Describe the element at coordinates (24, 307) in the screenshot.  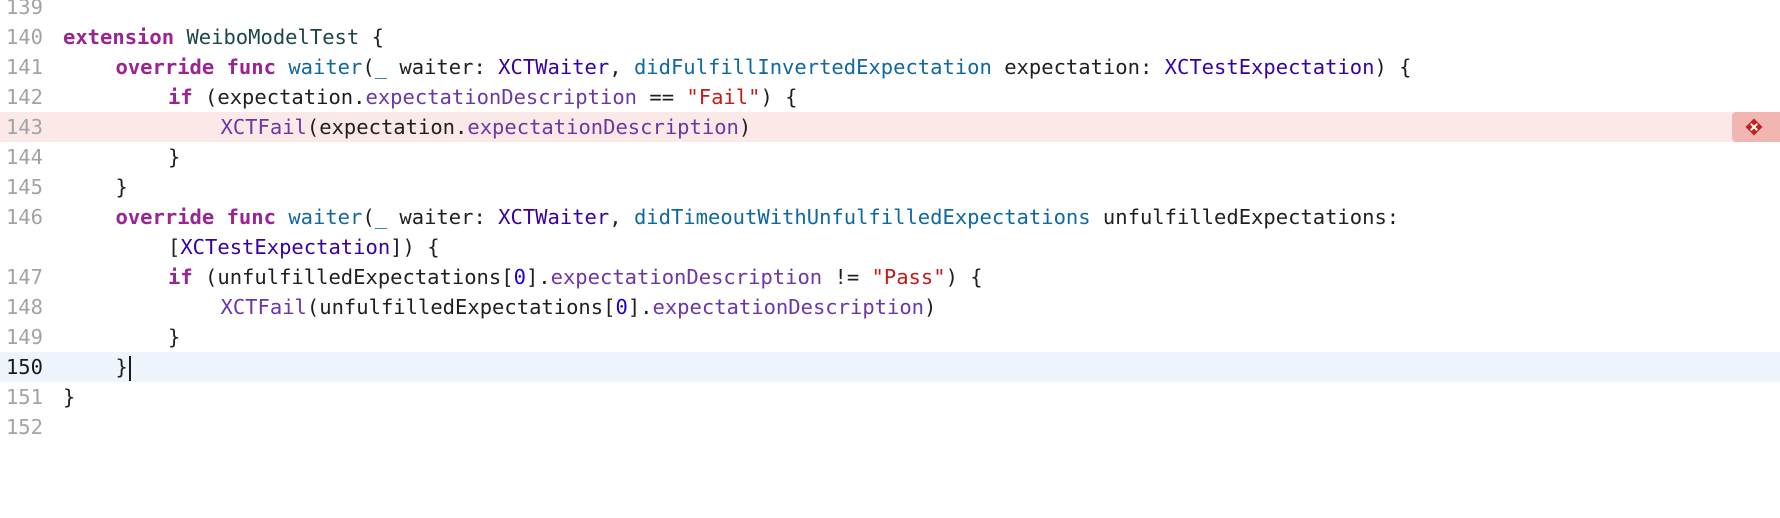
I see `line-number: 148` at that location.